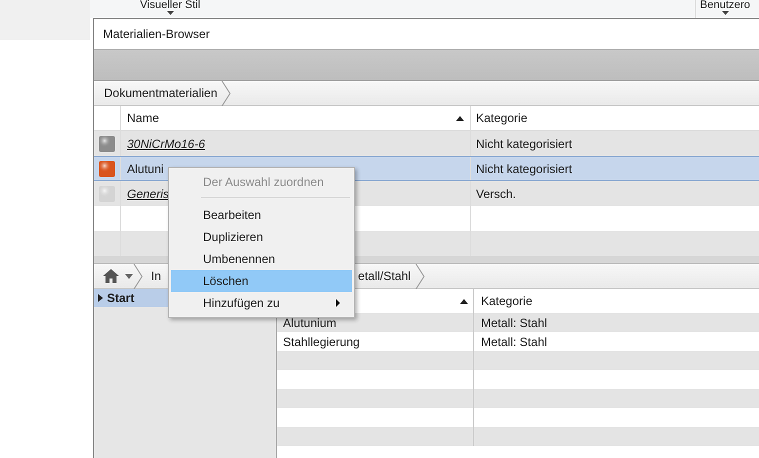 The height and width of the screenshot is (458, 759). Describe the element at coordinates (154, 276) in the screenshot. I see `breadcrumb-item: In` at that location.